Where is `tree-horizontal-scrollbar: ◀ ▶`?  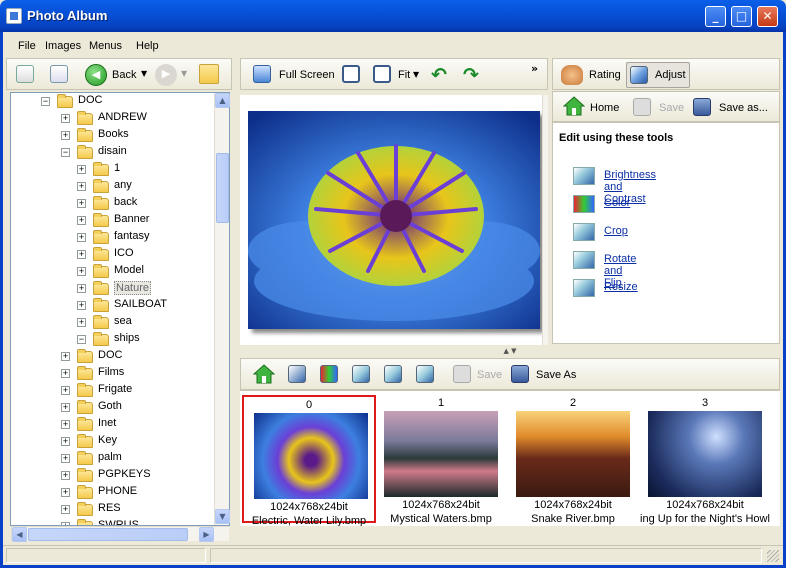
tree-horizontal-scrollbar: ◀ ▶ is located at coordinates (120, 534).